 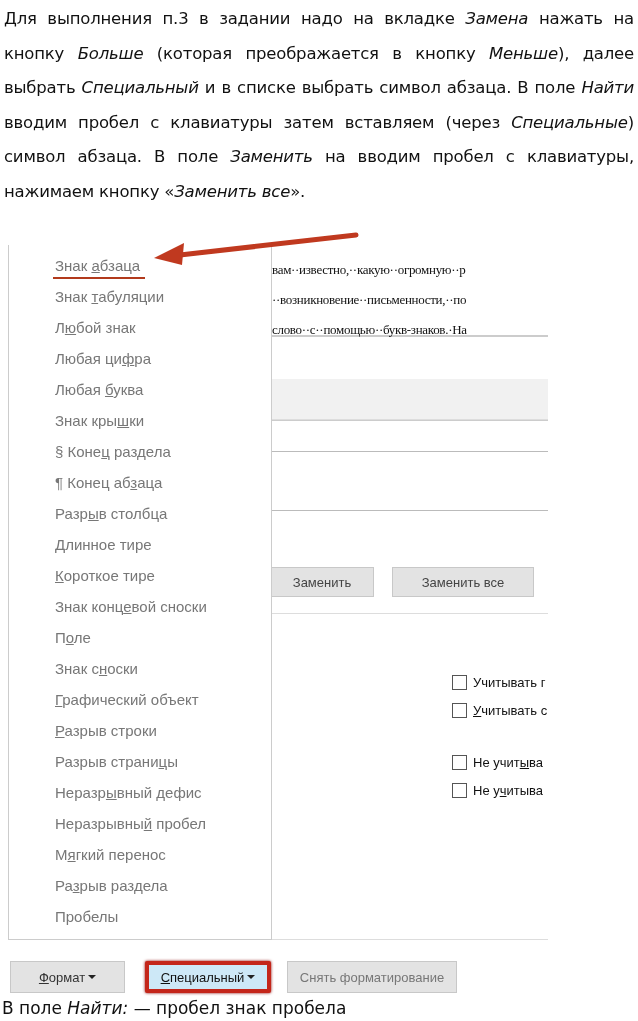 I want to click on option-label: Учитывать г, so click(x=509, y=682).